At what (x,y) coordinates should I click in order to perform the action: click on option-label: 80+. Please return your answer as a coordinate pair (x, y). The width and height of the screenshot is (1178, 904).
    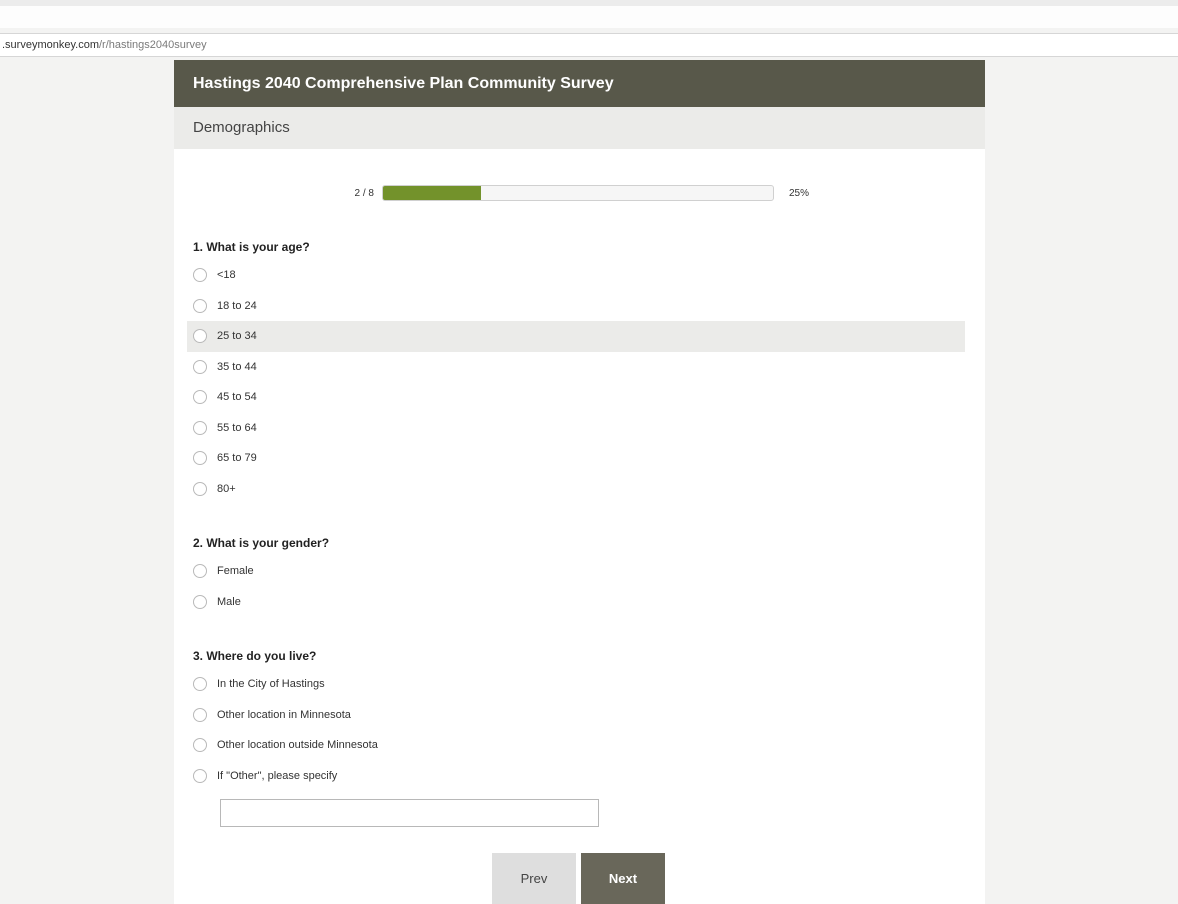
    Looking at the image, I should click on (226, 488).